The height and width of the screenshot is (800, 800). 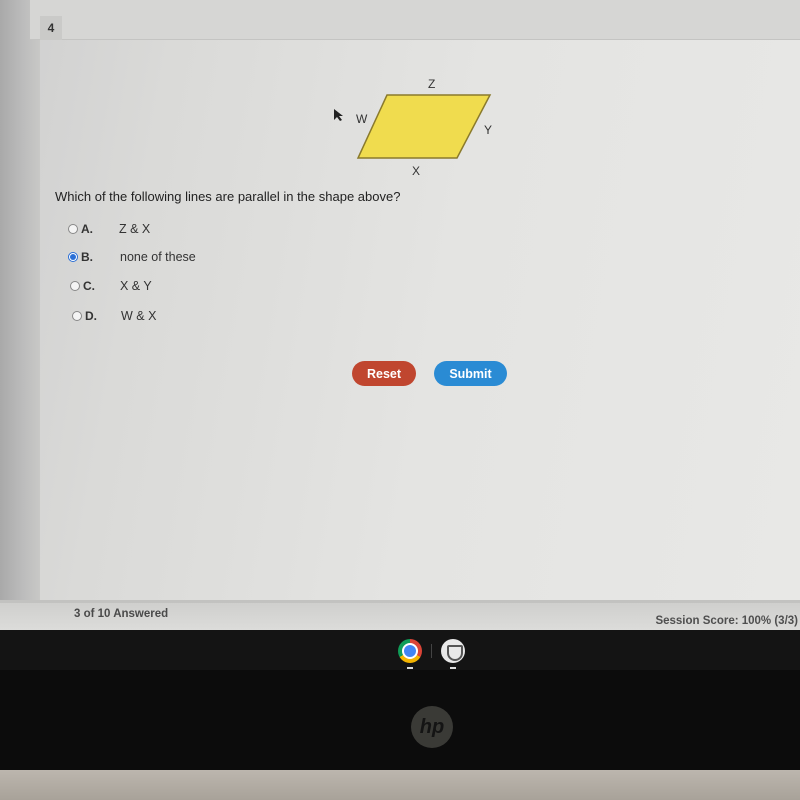 What do you see at coordinates (470, 373) in the screenshot?
I see `submit-button: Submit` at bounding box center [470, 373].